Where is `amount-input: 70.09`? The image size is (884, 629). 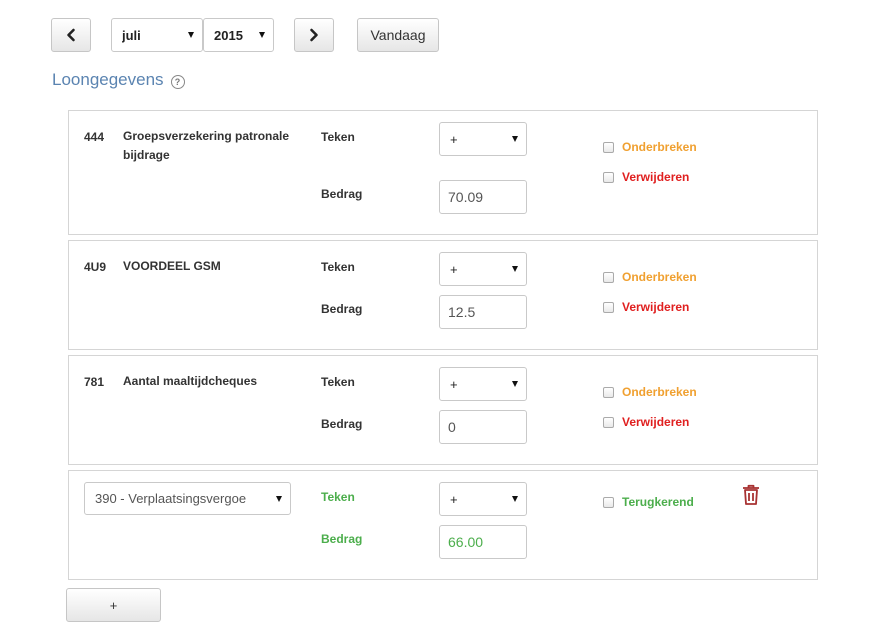 amount-input: 70.09 is located at coordinates (483, 197).